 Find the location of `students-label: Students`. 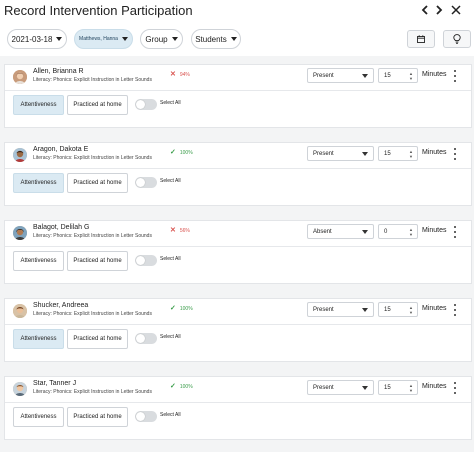

students-label: Students is located at coordinates (211, 39).